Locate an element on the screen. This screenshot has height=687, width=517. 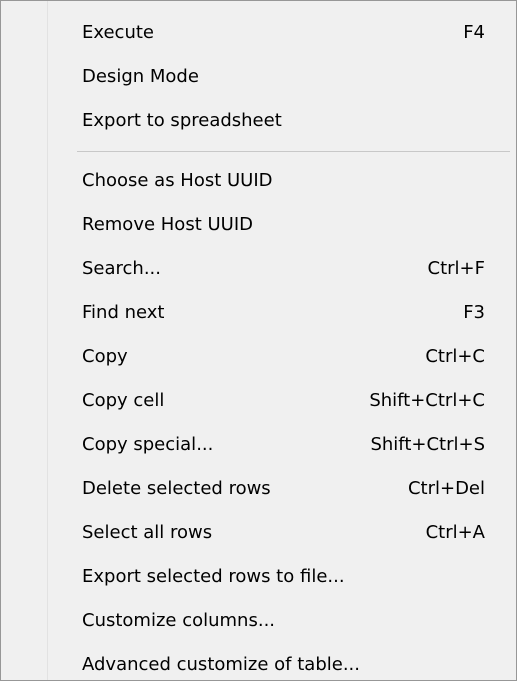
menu-item-shortcut: Shift+Ctrl+C is located at coordinates (427, 400).